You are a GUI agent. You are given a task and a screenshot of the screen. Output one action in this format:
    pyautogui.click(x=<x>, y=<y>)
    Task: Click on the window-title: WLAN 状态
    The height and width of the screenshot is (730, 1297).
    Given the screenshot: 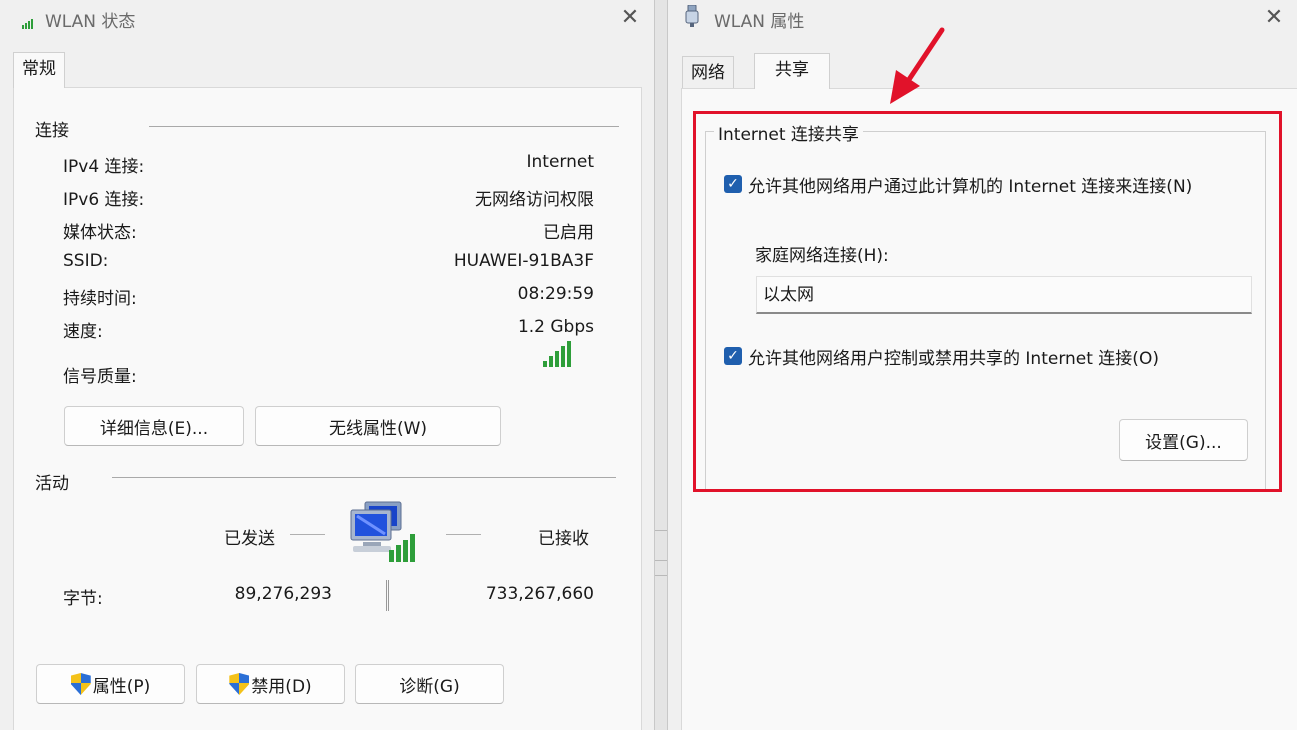 What is the action you would take?
    pyautogui.click(x=90, y=22)
    